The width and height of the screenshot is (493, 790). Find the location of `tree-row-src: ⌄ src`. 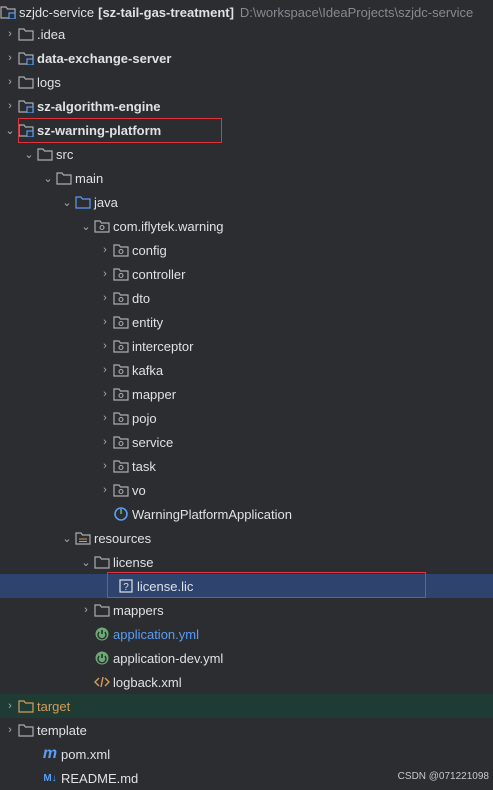

tree-row-src: ⌄ src is located at coordinates (246, 154).